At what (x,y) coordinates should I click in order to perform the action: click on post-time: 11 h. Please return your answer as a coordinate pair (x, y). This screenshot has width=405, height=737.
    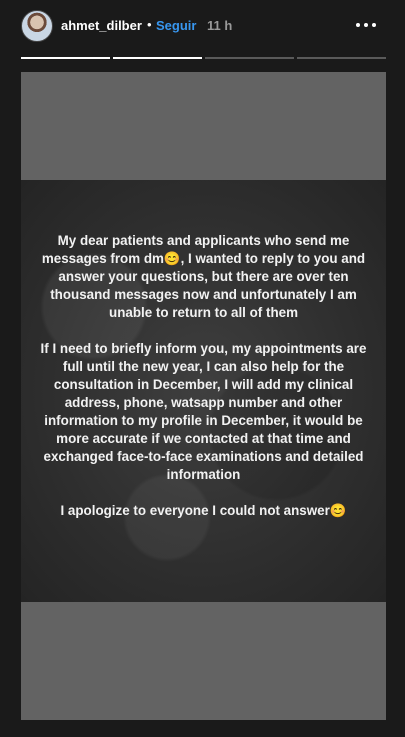
    Looking at the image, I should click on (220, 25).